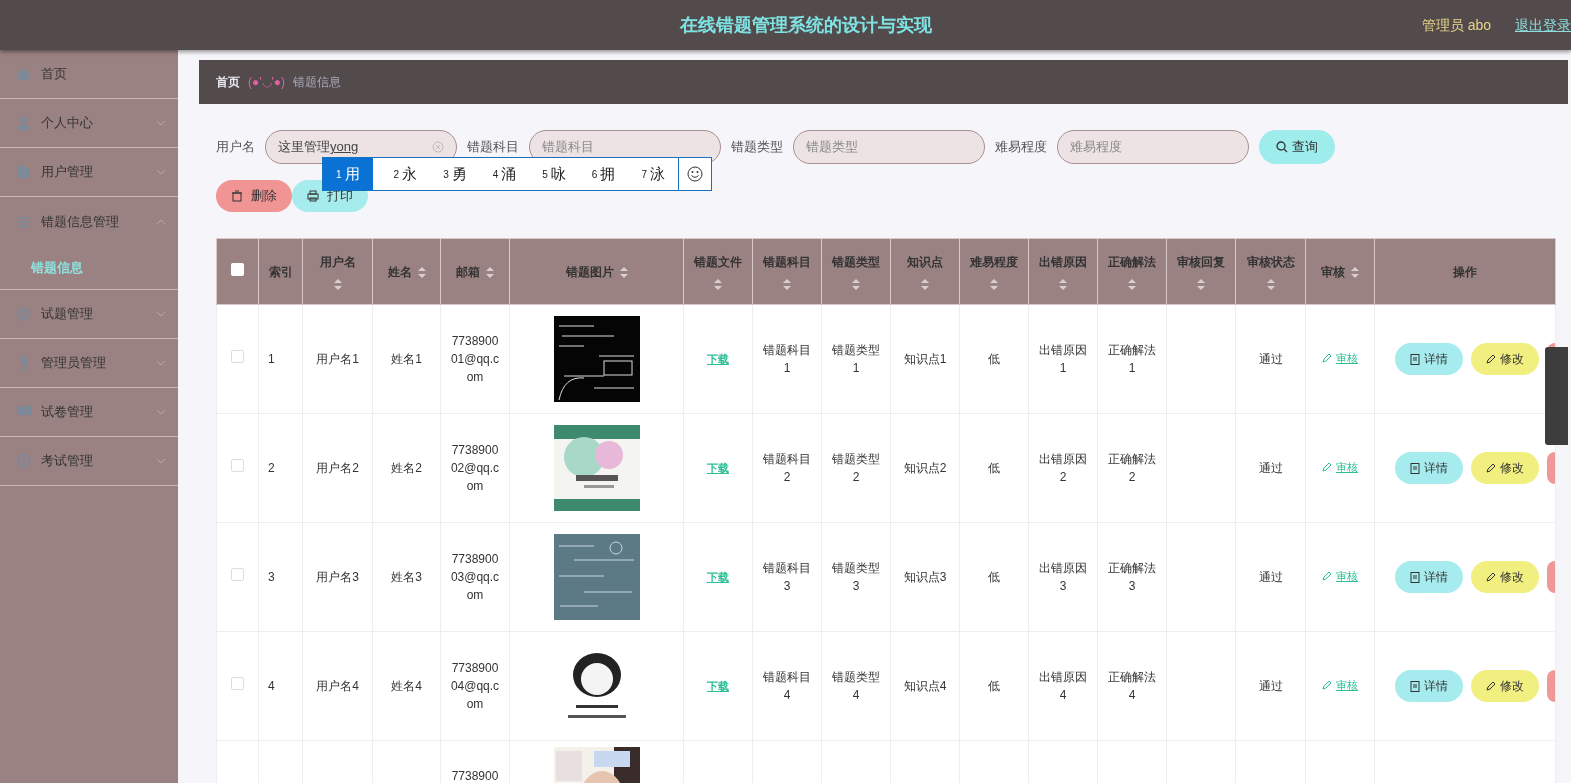 The height and width of the screenshot is (783, 1571). Describe the element at coordinates (89, 268) in the screenshot. I see `submenu-item: 错题信息` at that location.